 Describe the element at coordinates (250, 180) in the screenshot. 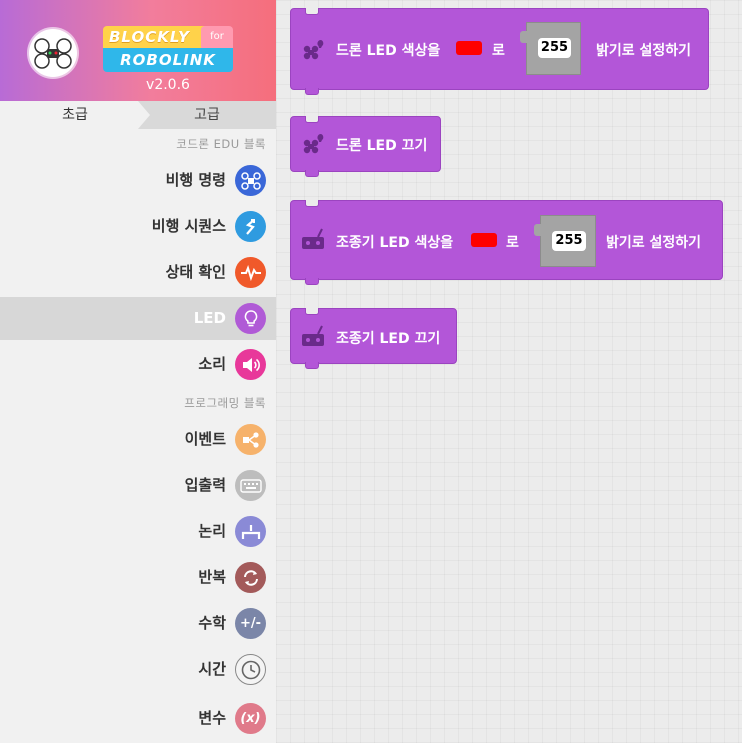

I see `drone-flight-icon` at that location.